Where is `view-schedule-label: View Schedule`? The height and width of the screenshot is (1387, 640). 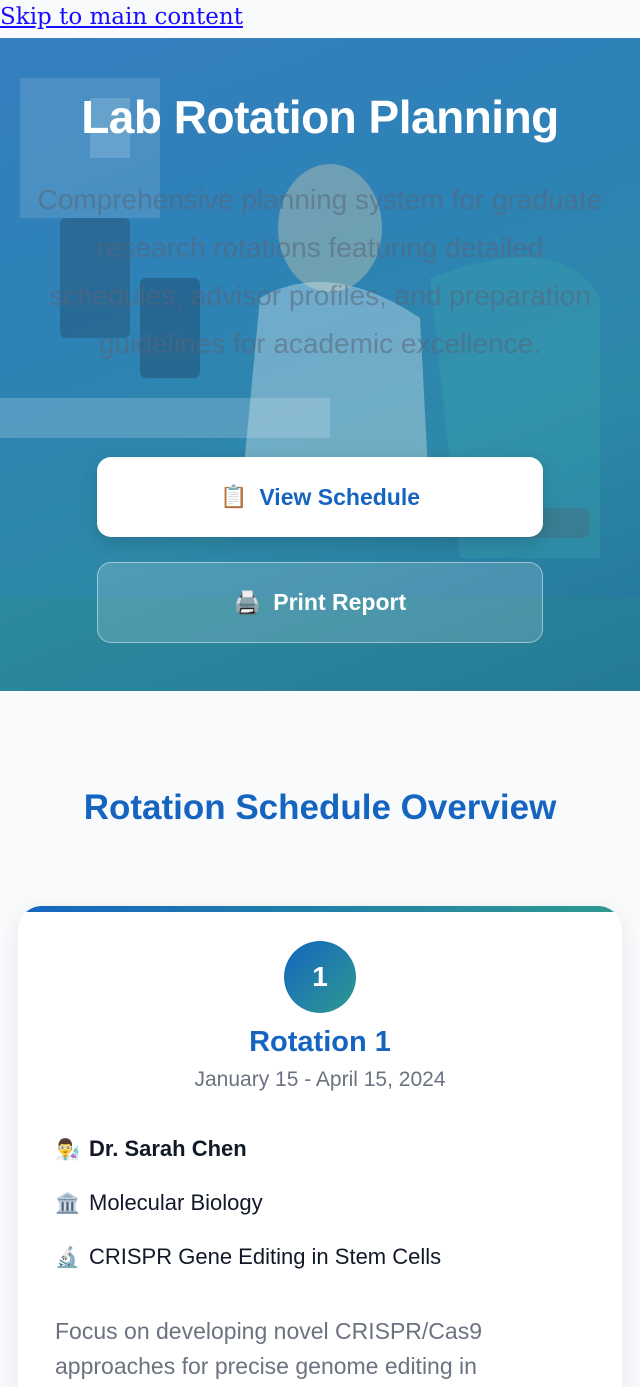 view-schedule-label: View Schedule is located at coordinates (340, 496).